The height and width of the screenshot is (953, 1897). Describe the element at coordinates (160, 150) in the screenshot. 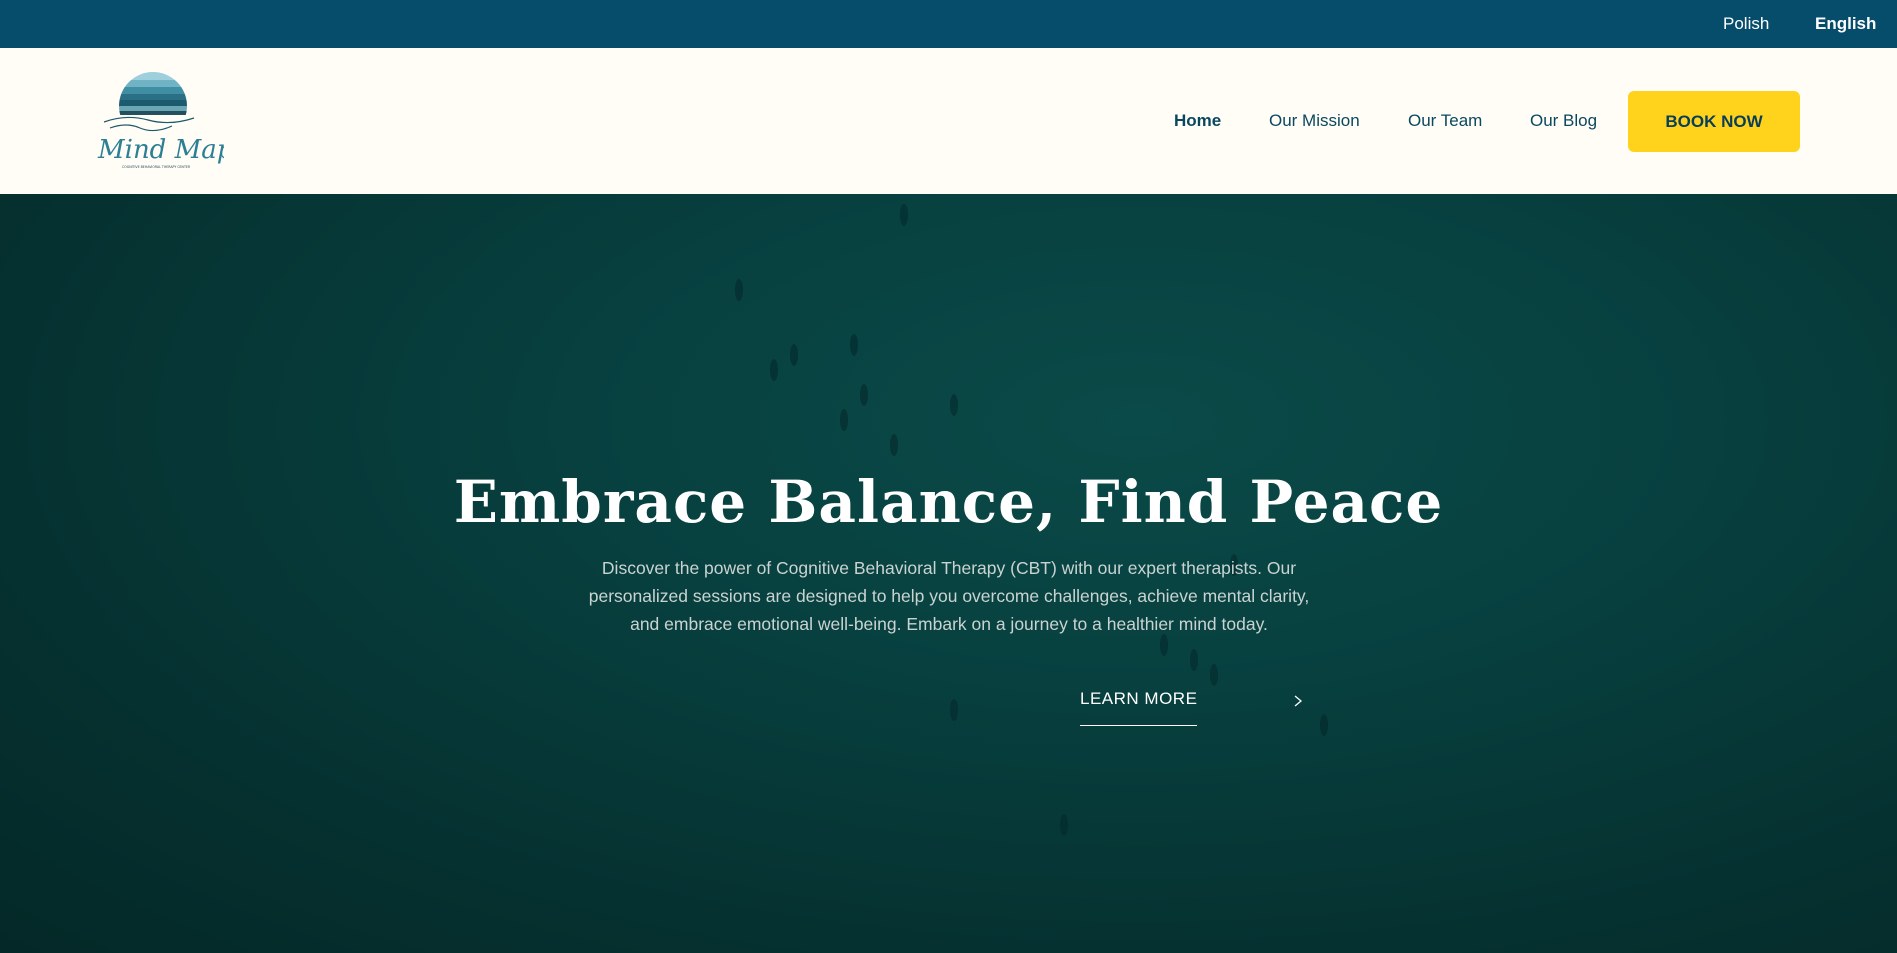

I see `logo-wordmark: Mind Map` at that location.